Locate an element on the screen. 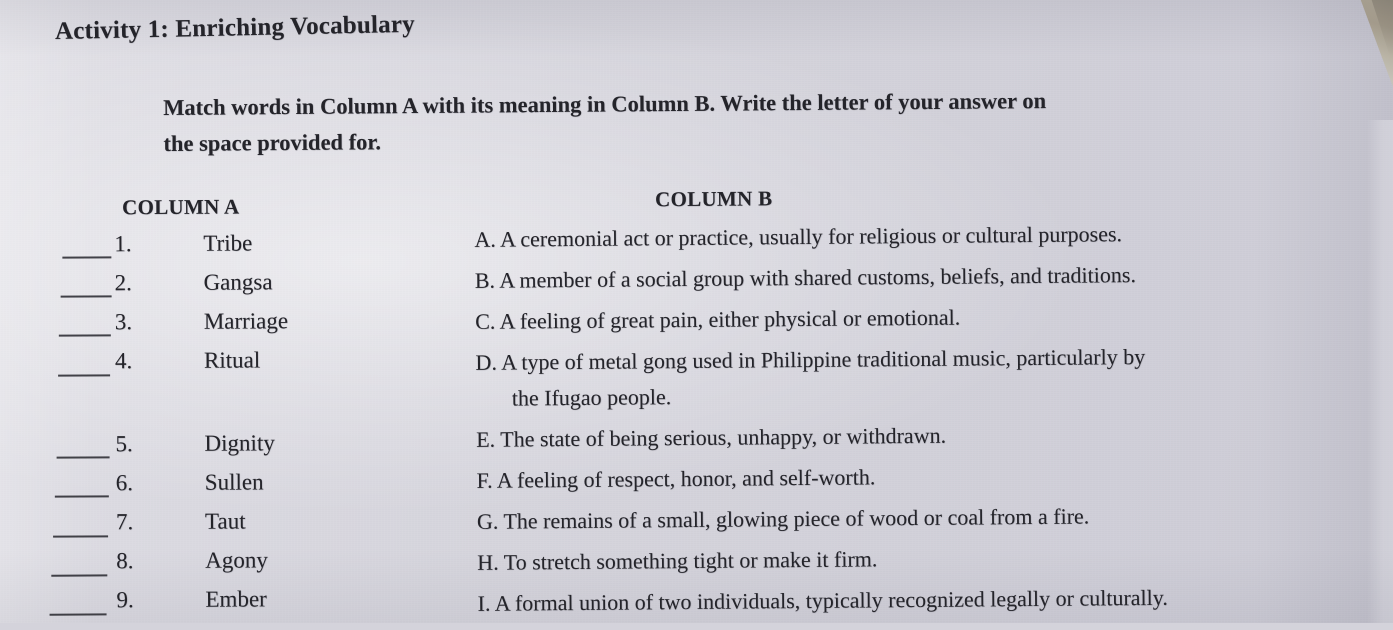 The image size is (1393, 630). vocabulary-word: Ember is located at coordinates (236, 599).